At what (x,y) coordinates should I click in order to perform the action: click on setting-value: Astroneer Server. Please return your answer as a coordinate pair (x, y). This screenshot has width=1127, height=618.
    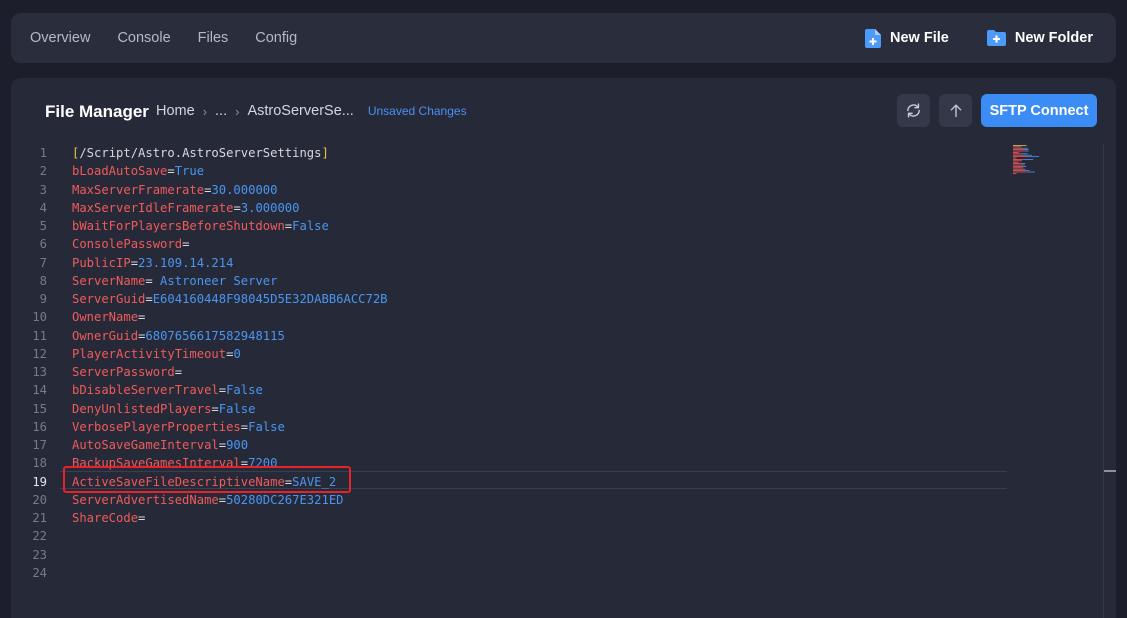
    Looking at the image, I should click on (215, 280).